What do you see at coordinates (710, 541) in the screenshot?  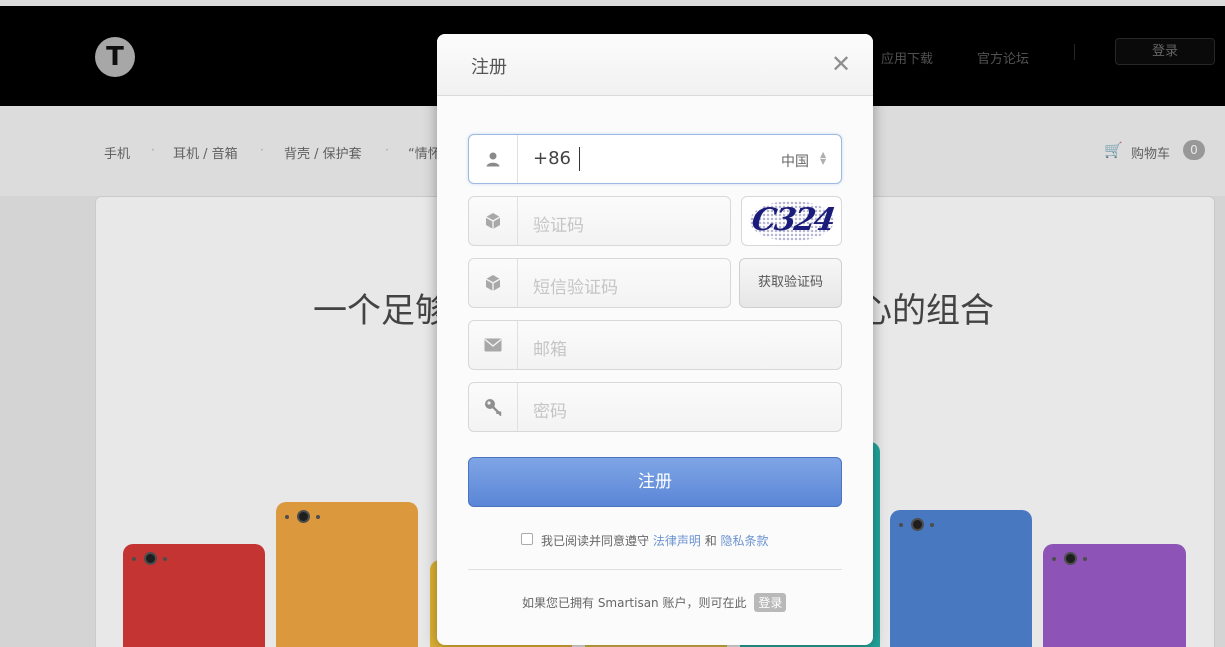 I see `agreement-and: 和` at bounding box center [710, 541].